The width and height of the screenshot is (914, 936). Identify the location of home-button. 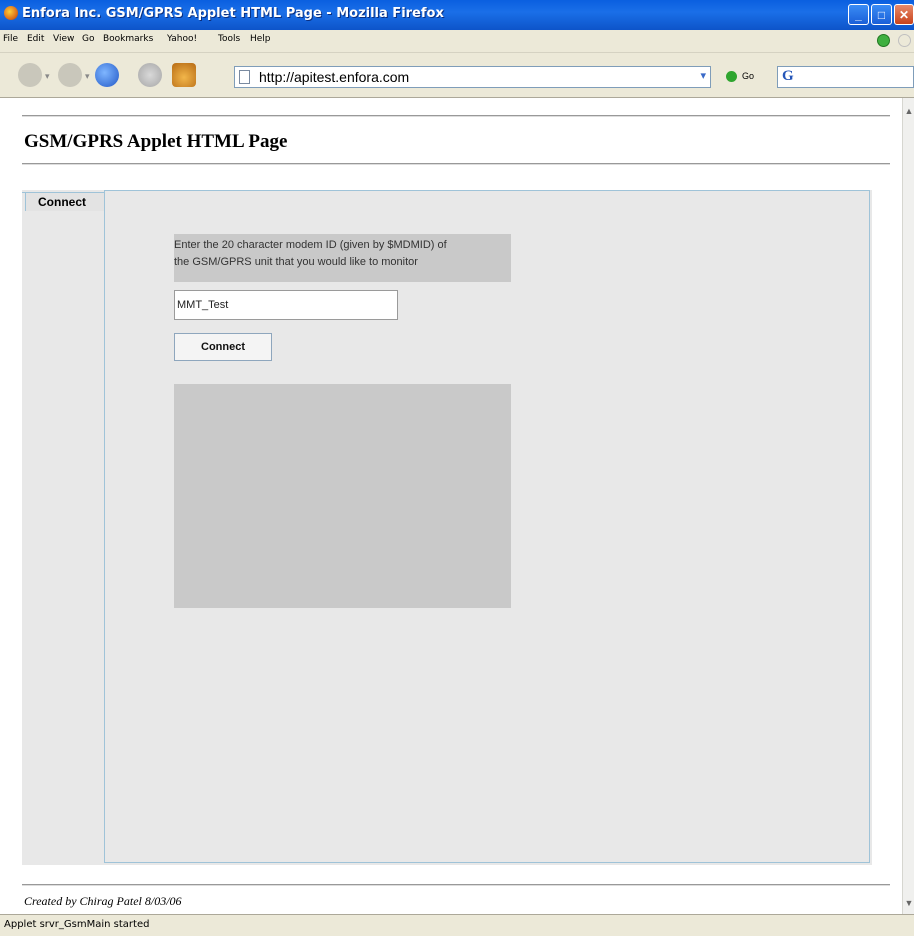
(184, 75).